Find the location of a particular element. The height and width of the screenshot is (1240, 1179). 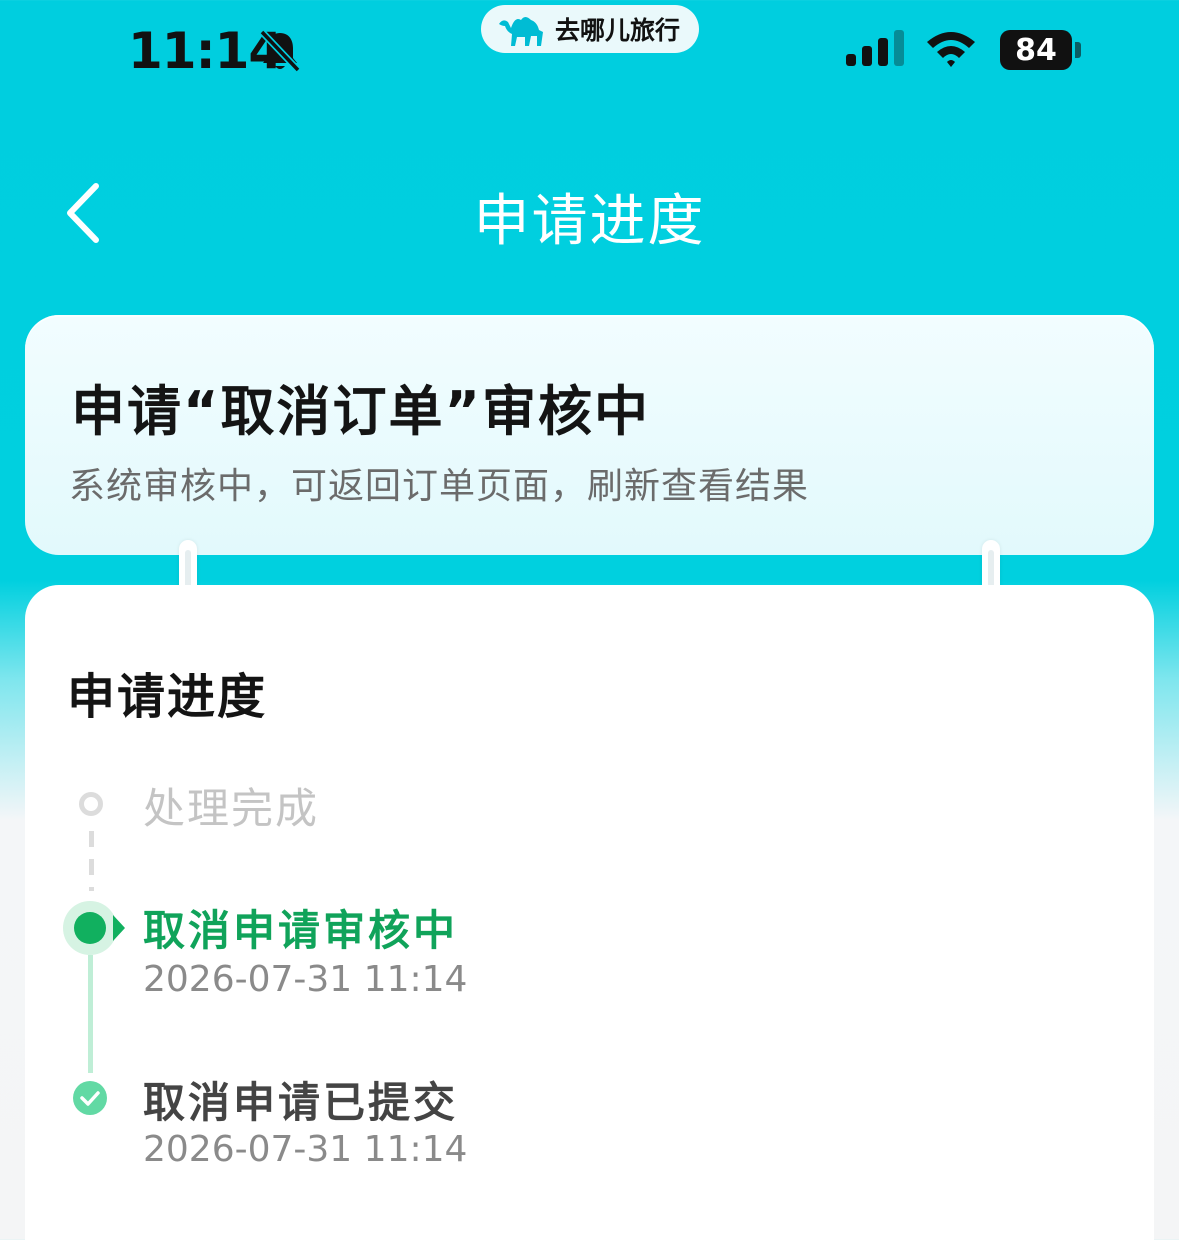

battery-icon: 84 is located at coordinates (1036, 50).